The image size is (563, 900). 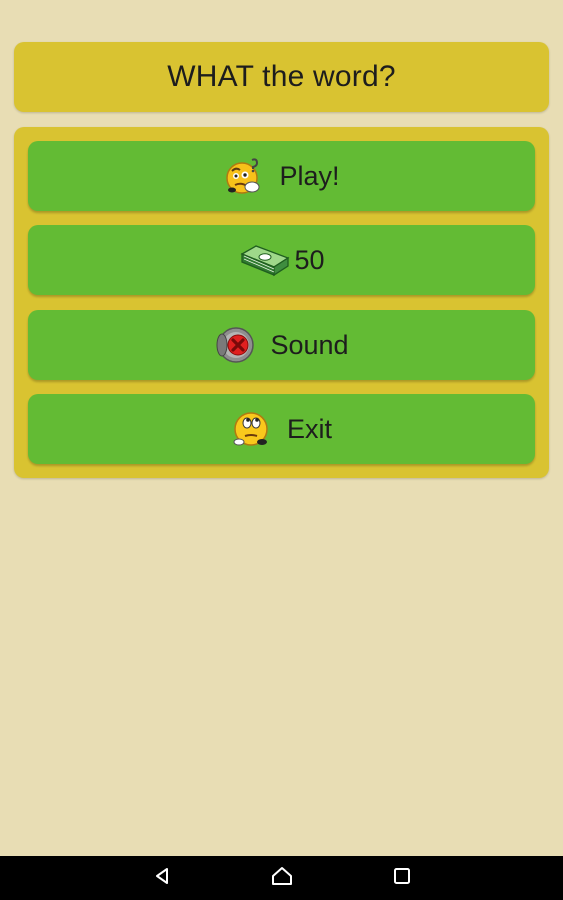 I want to click on back-icon, so click(x=162, y=878).